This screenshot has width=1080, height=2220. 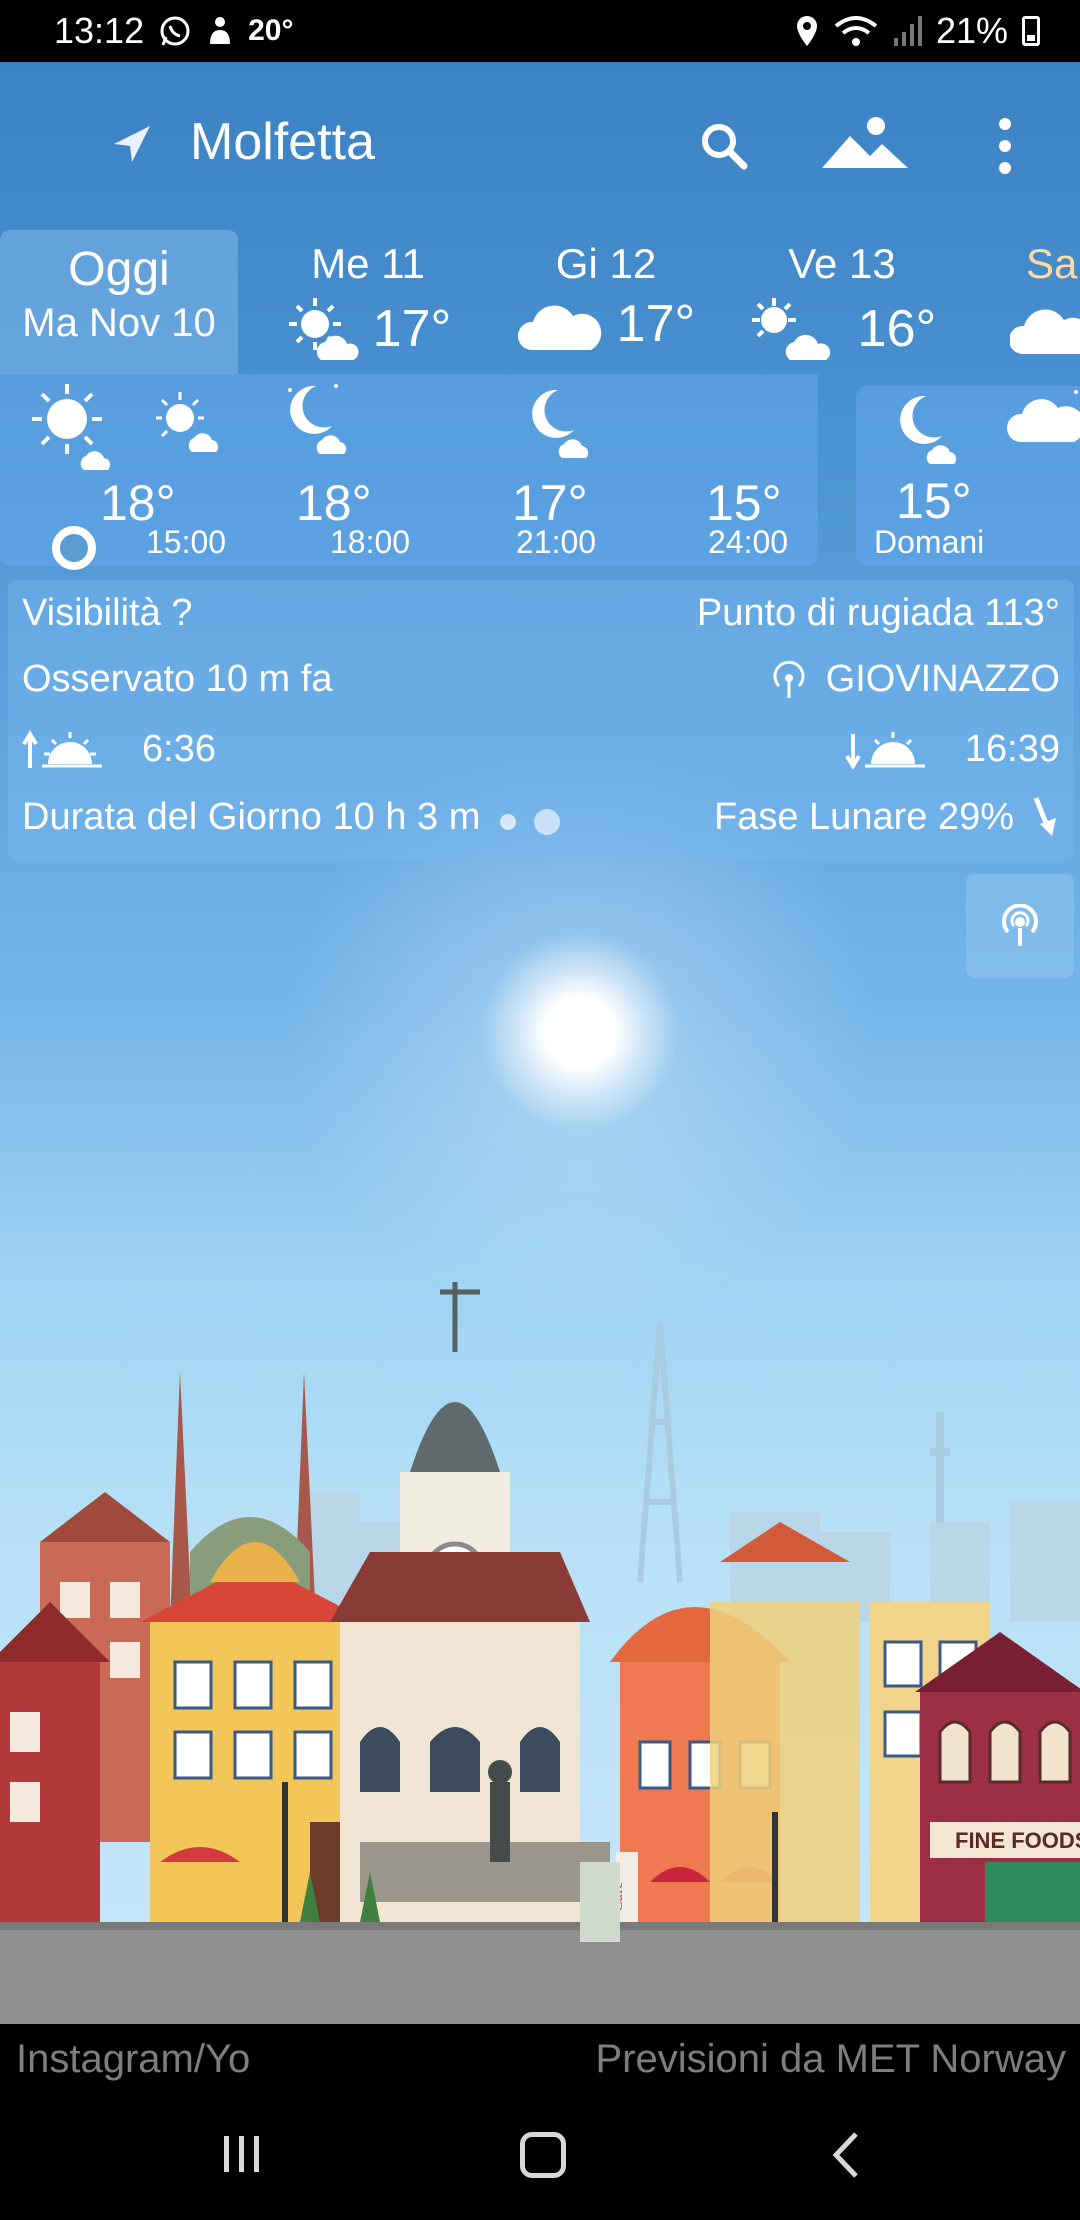 I want to click on sun-illustration, so click(x=580, y=1032).